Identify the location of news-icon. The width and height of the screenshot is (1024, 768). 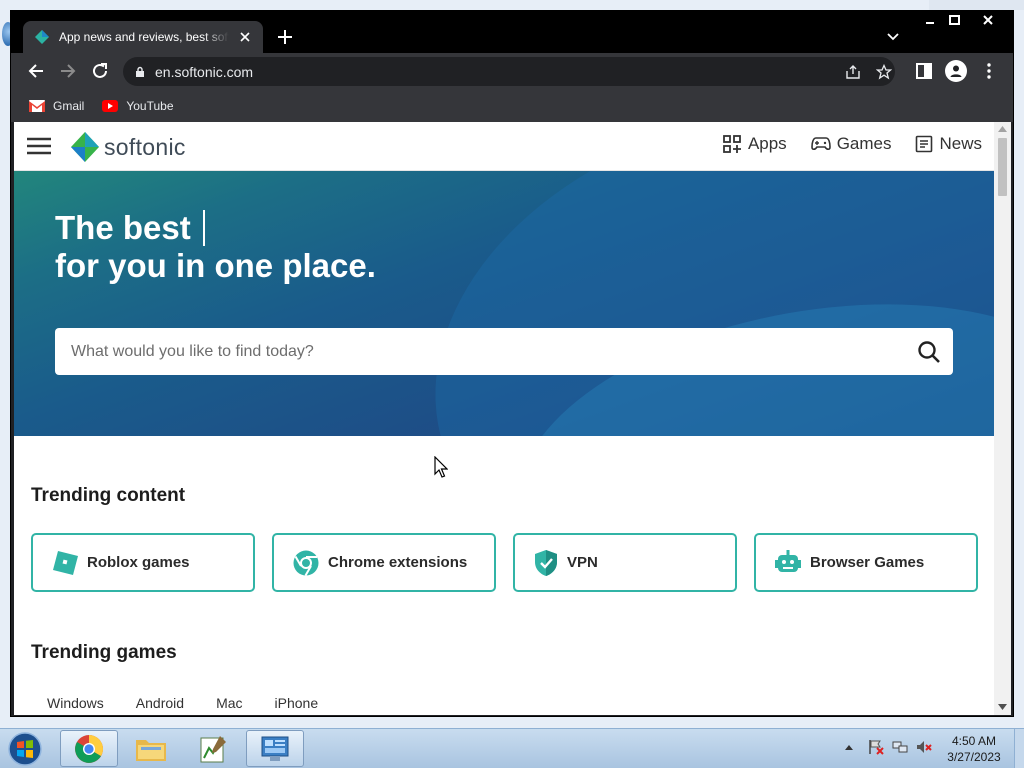
(924, 144).